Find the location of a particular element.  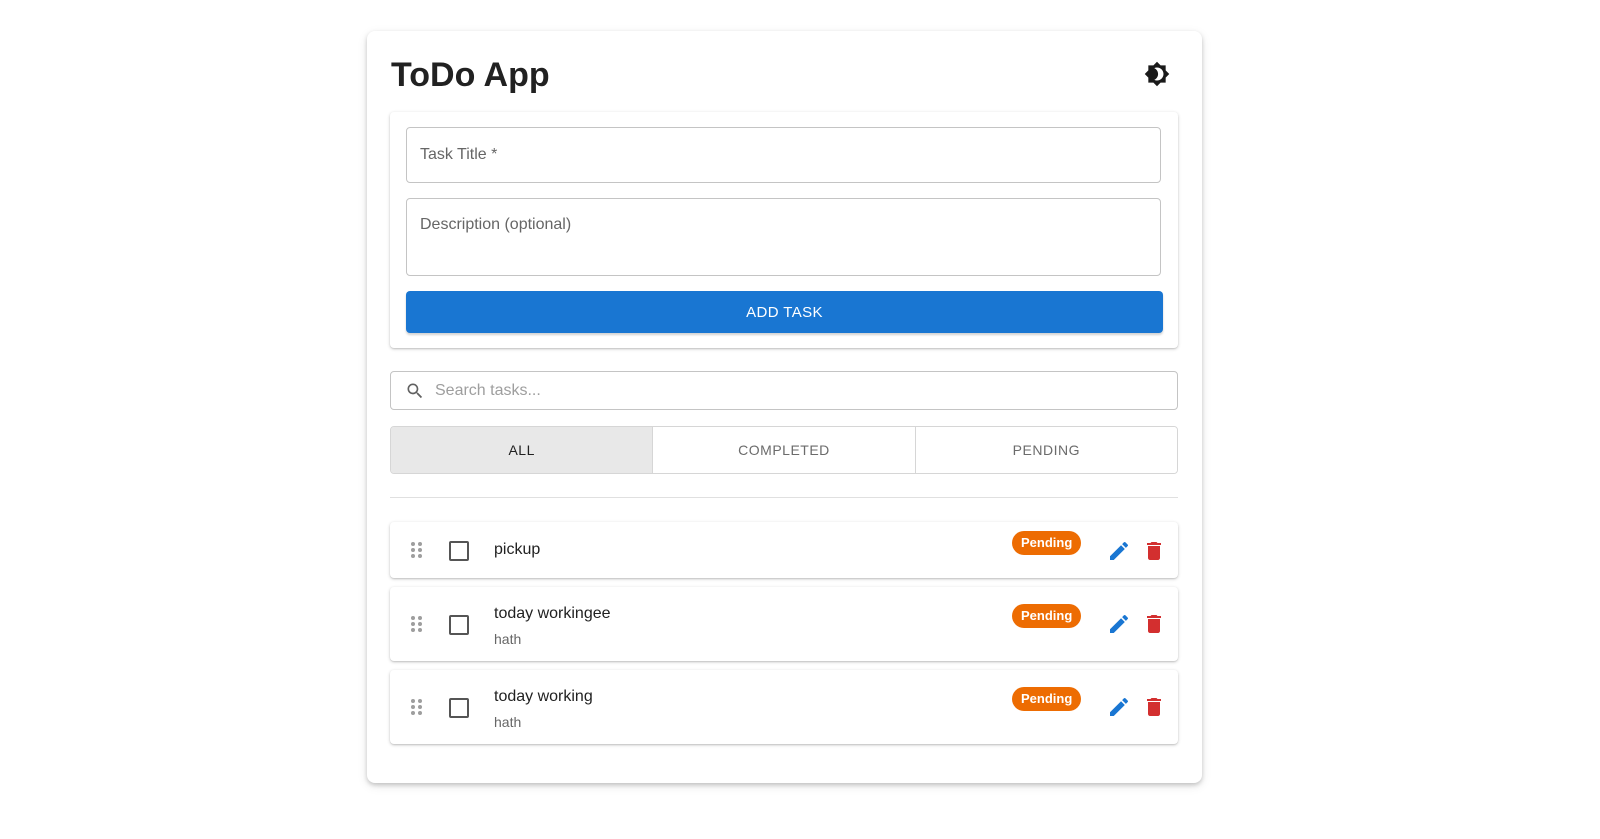

filter-toggle-group: ALL COMPLETED PENDING is located at coordinates (784, 450).